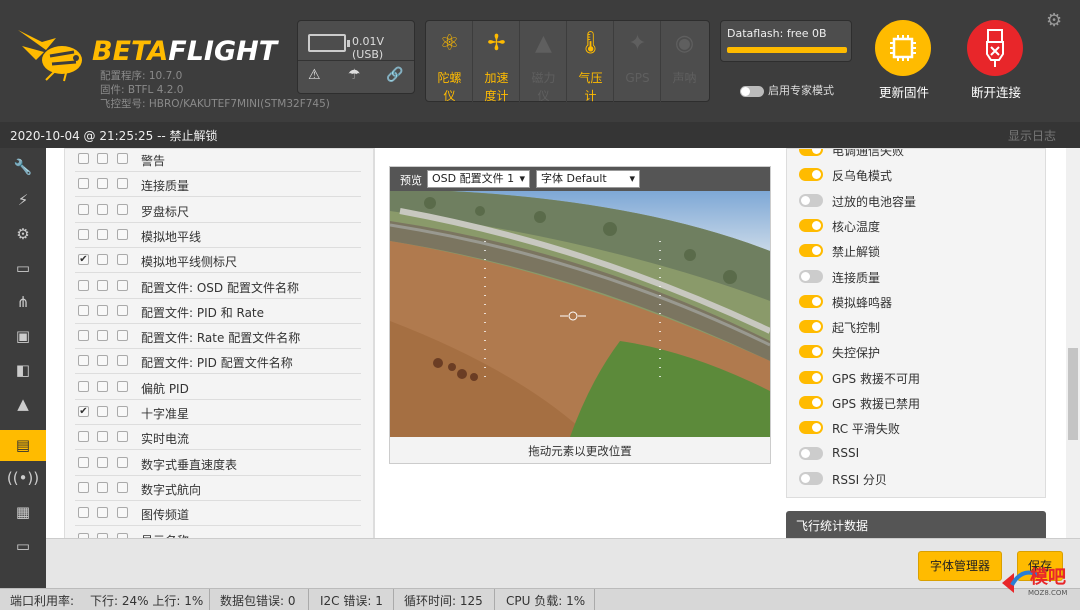 This screenshot has width=1080, height=610. I want to click on sidebar-item-ports: ⚡, so click(23, 200).